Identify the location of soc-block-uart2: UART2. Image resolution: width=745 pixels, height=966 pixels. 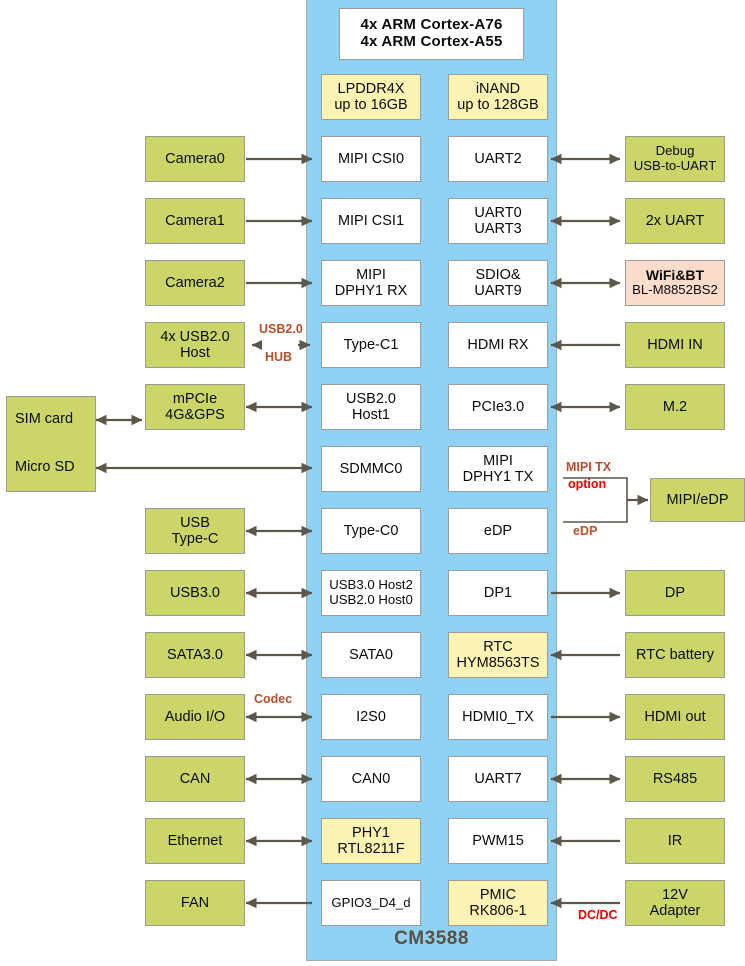
(498, 159).